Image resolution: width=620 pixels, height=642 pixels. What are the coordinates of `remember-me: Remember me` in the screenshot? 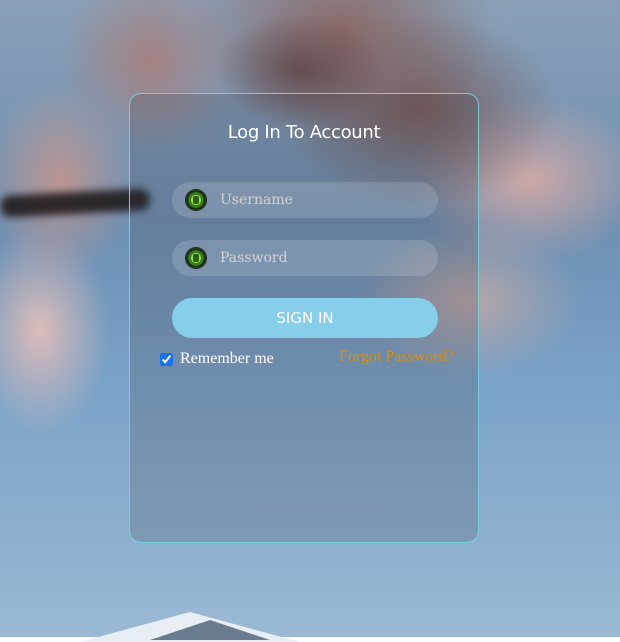 It's located at (217, 359).